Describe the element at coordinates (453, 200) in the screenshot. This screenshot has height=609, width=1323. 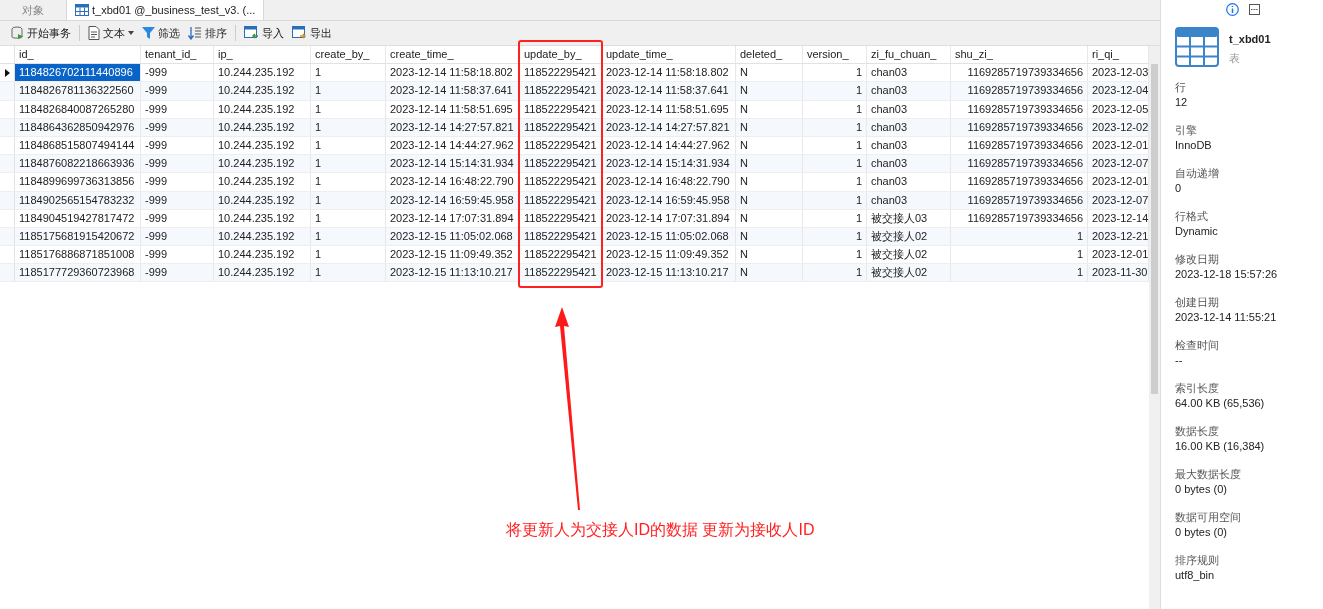
I see `table-cell: 2023-12-14 16:59:45.958` at that location.